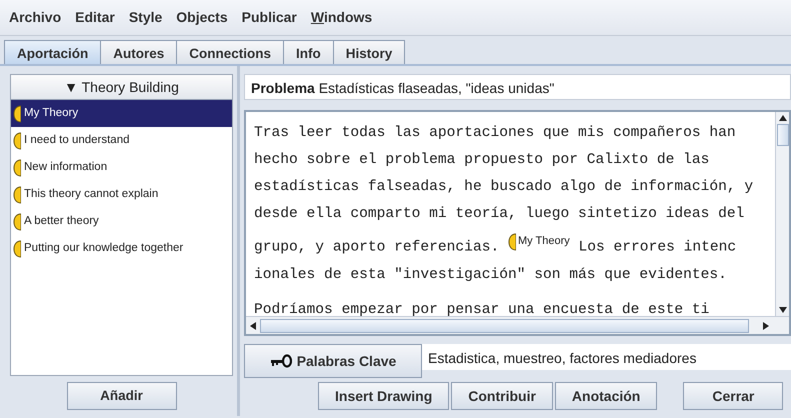  Describe the element at coordinates (121, 113) in the screenshot. I see `list-item: My Theory` at that location.